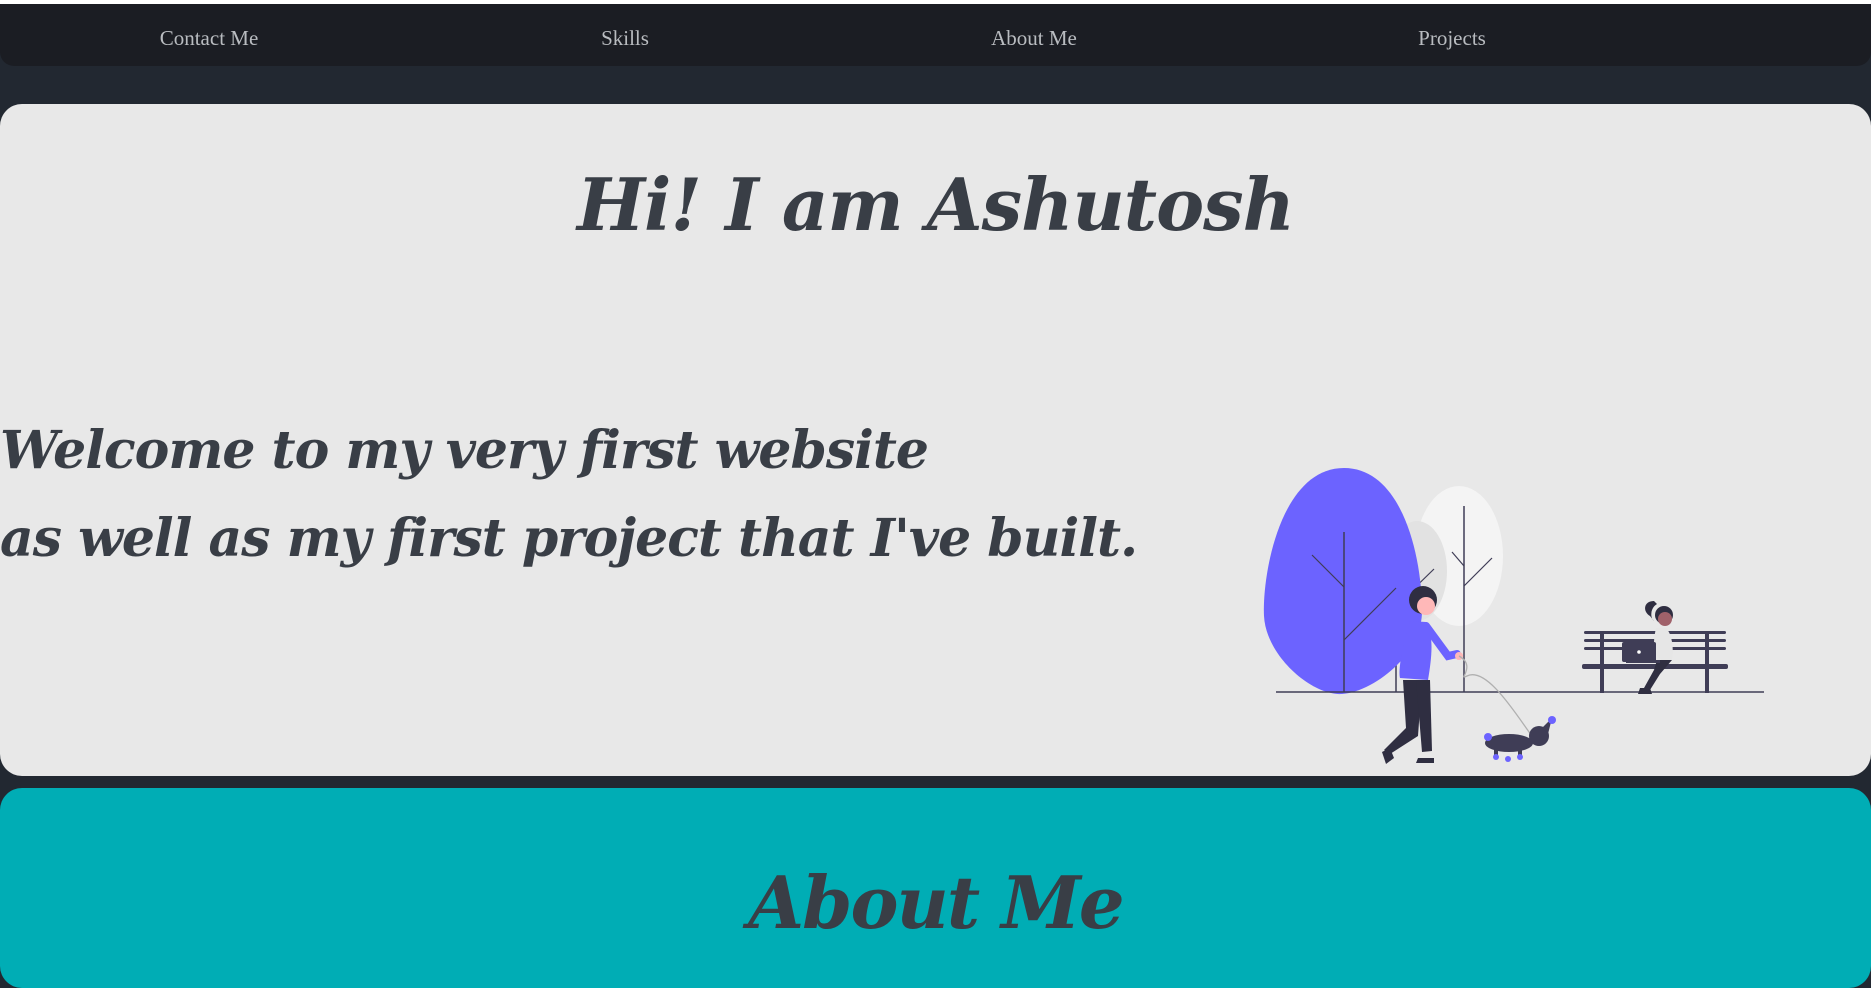 The image size is (1871, 988). What do you see at coordinates (1647, 647) in the screenshot?
I see `woman-with-laptop` at bounding box center [1647, 647].